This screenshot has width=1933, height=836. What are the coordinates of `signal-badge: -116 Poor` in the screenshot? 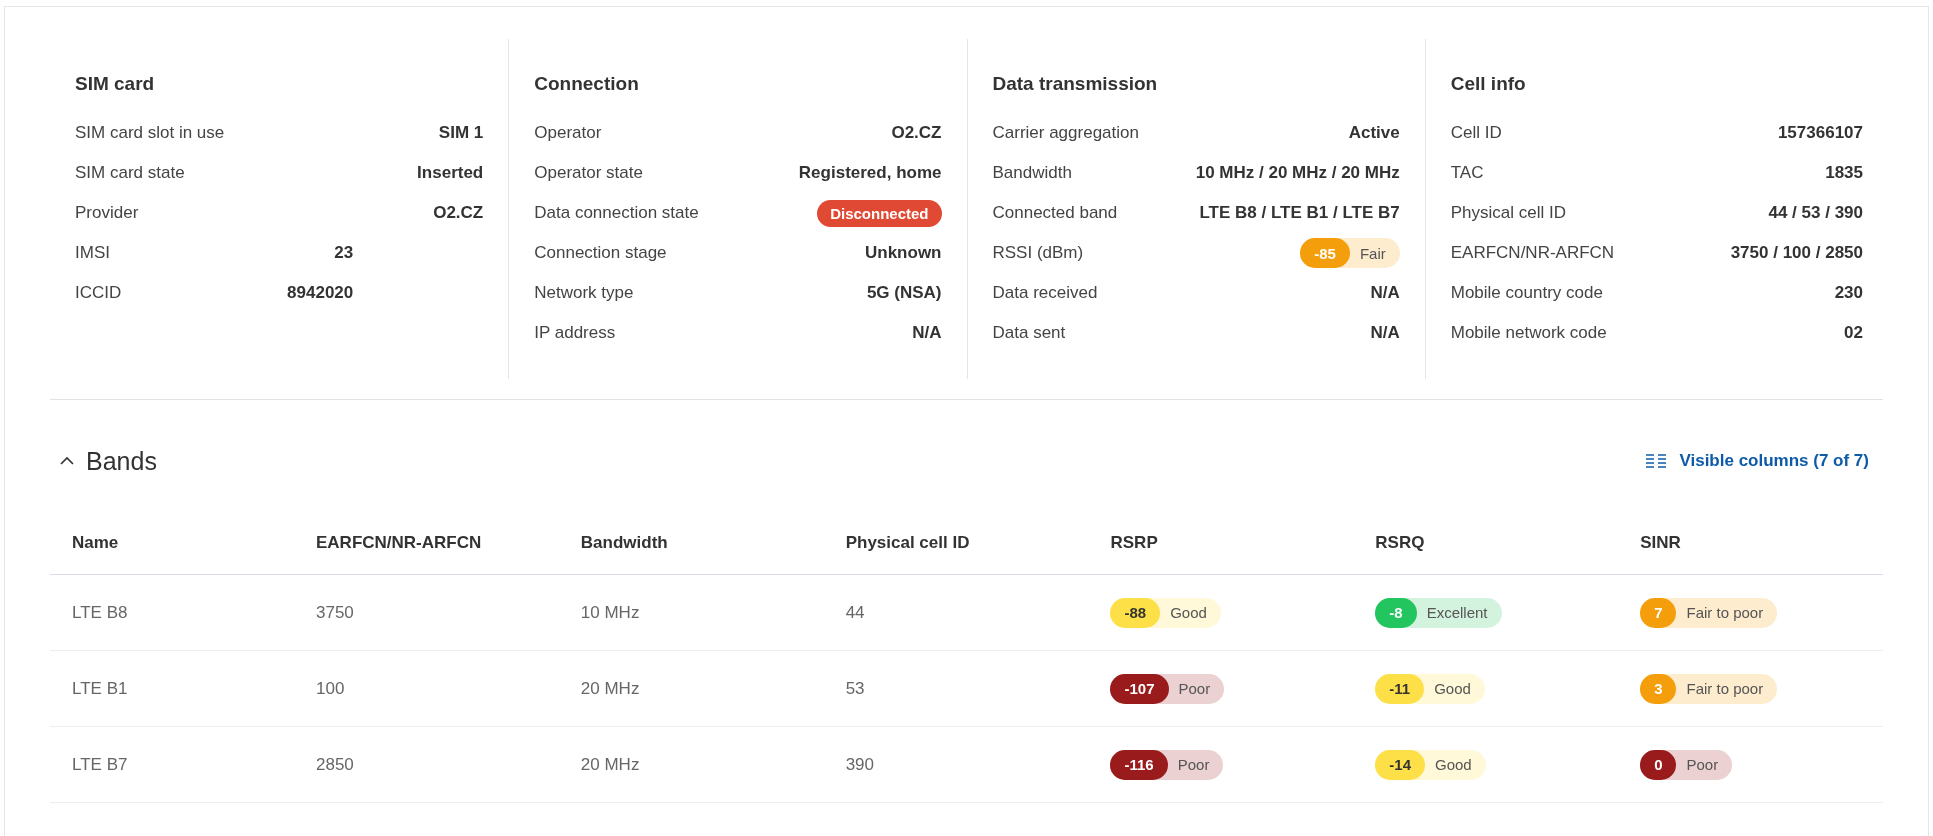 It's located at (1167, 764).